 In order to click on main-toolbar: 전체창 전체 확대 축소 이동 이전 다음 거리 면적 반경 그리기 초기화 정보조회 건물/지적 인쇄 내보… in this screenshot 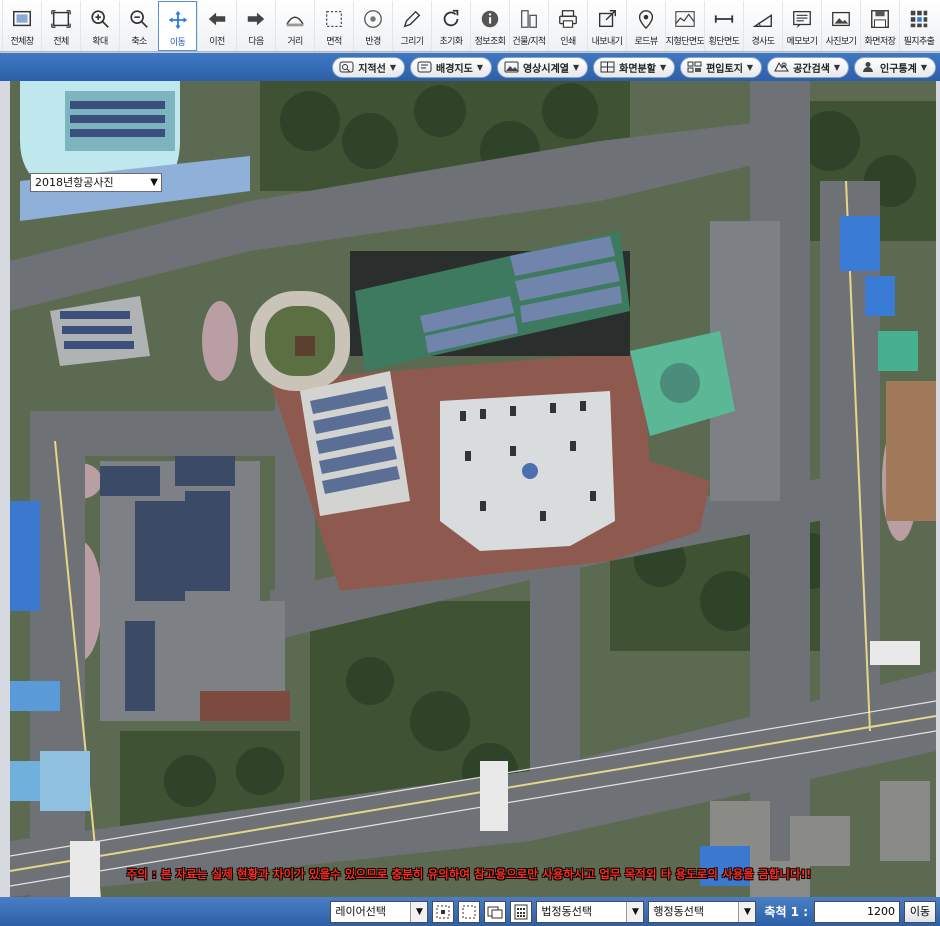, I will do `click(470, 26)`.